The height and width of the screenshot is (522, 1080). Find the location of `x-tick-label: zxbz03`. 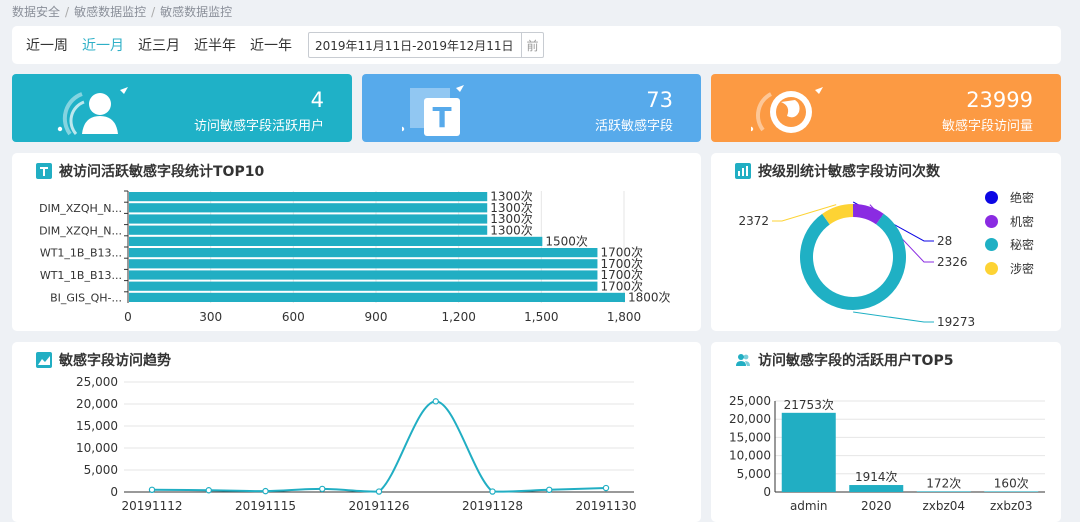

x-tick-label: zxbz03 is located at coordinates (1011, 506).